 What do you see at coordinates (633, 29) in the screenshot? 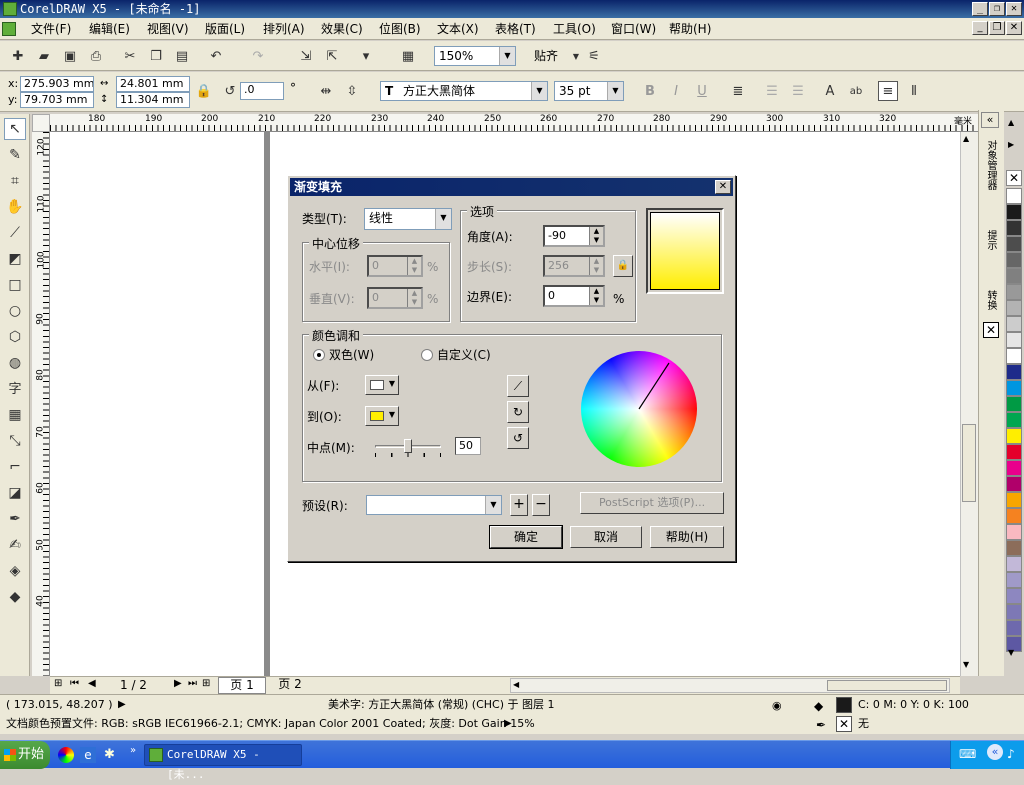
I see `menu-window: 窗口(W)` at bounding box center [633, 29].